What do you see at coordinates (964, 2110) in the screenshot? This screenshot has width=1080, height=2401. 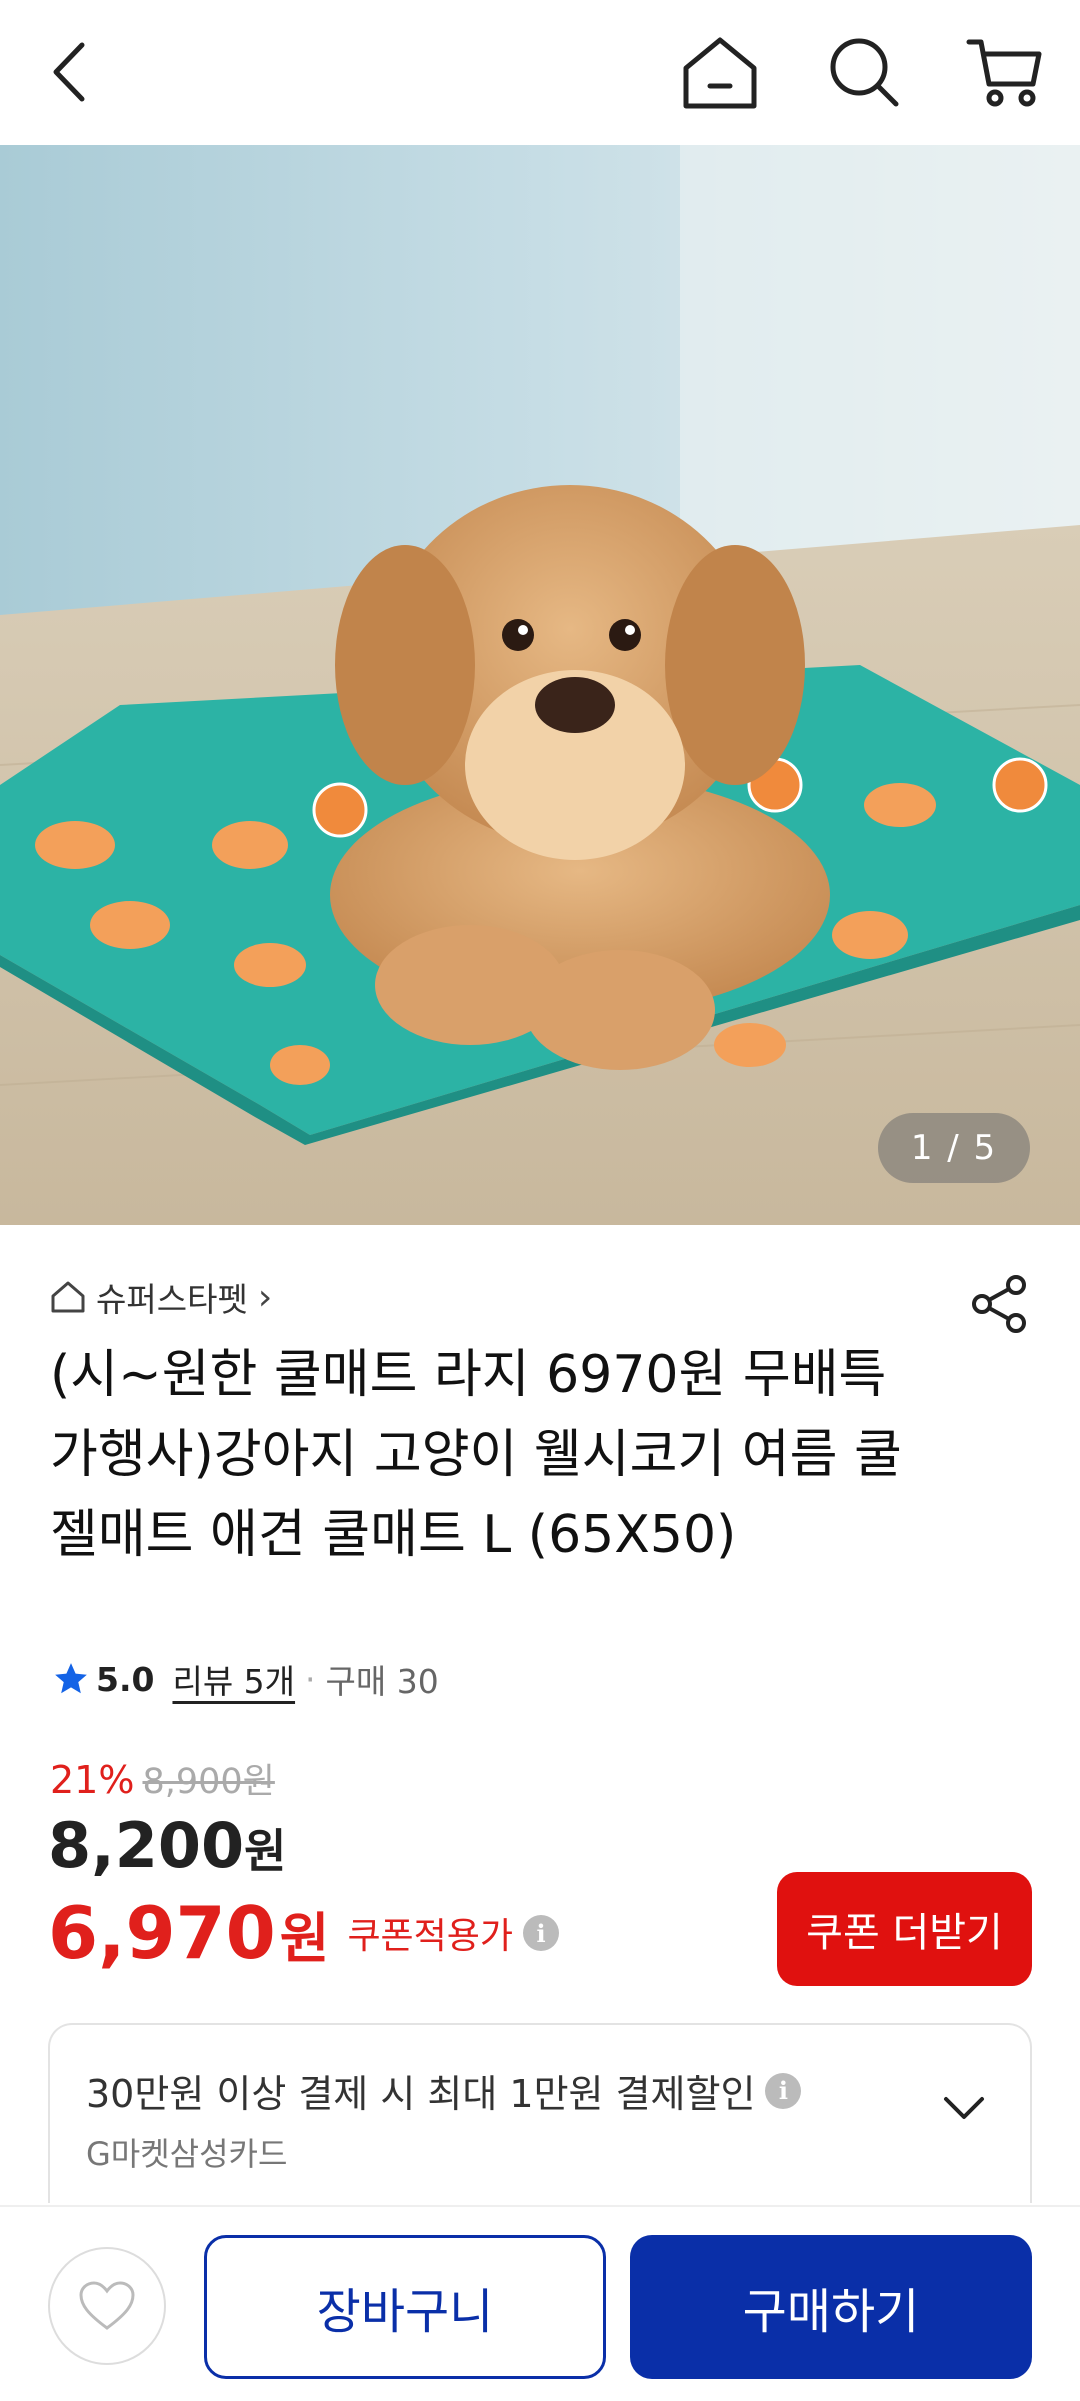 I see `chevron-down-icon` at bounding box center [964, 2110].